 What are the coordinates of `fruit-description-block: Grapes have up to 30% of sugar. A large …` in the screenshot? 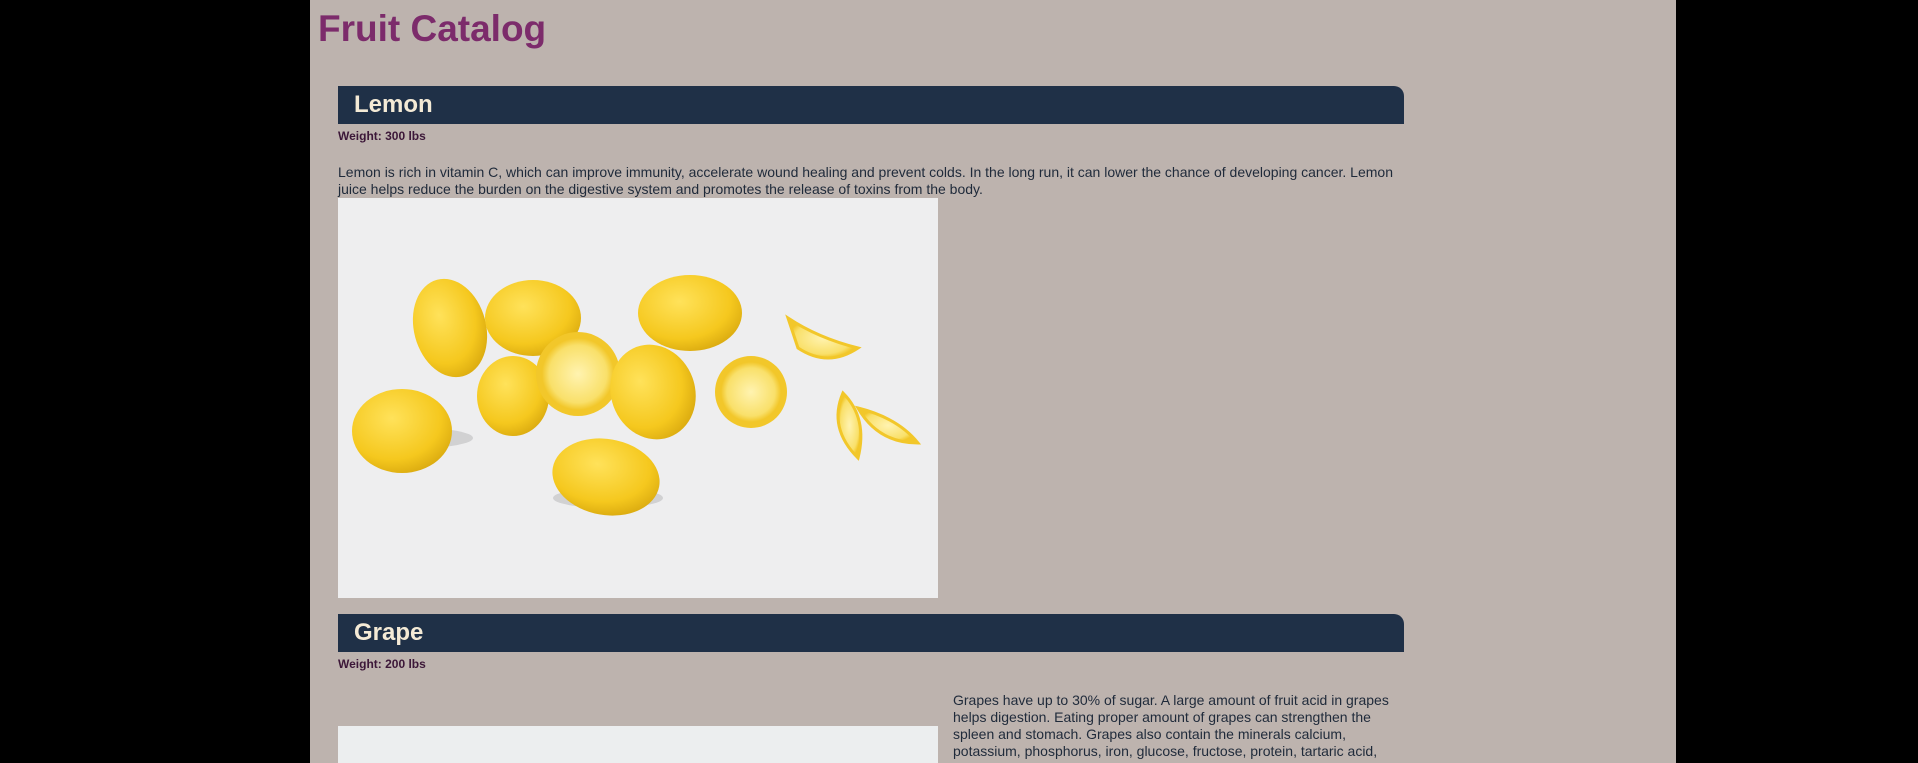 It's located at (871, 727).